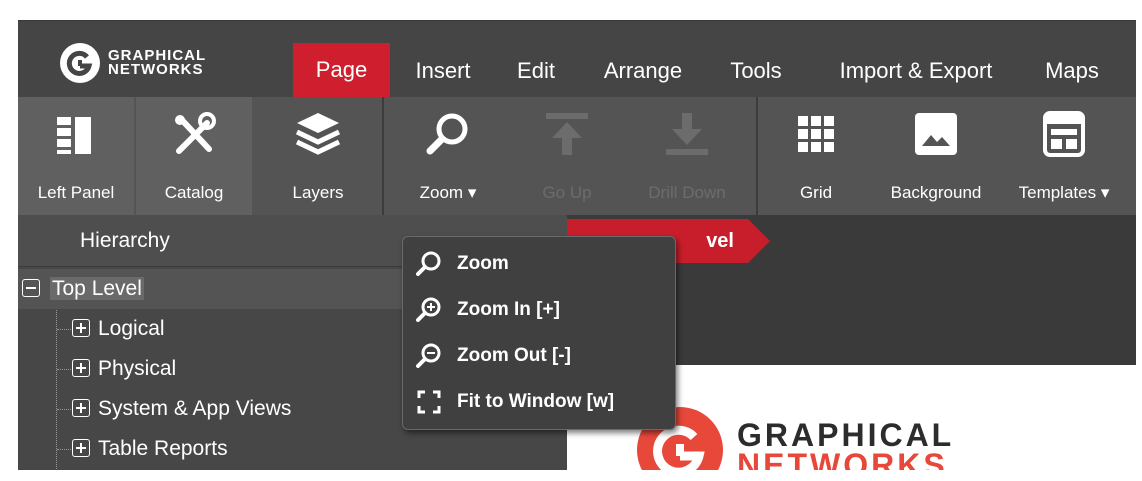 The width and height of the screenshot is (1142, 481). Describe the element at coordinates (936, 192) in the screenshot. I see `background-label: Background` at that location.